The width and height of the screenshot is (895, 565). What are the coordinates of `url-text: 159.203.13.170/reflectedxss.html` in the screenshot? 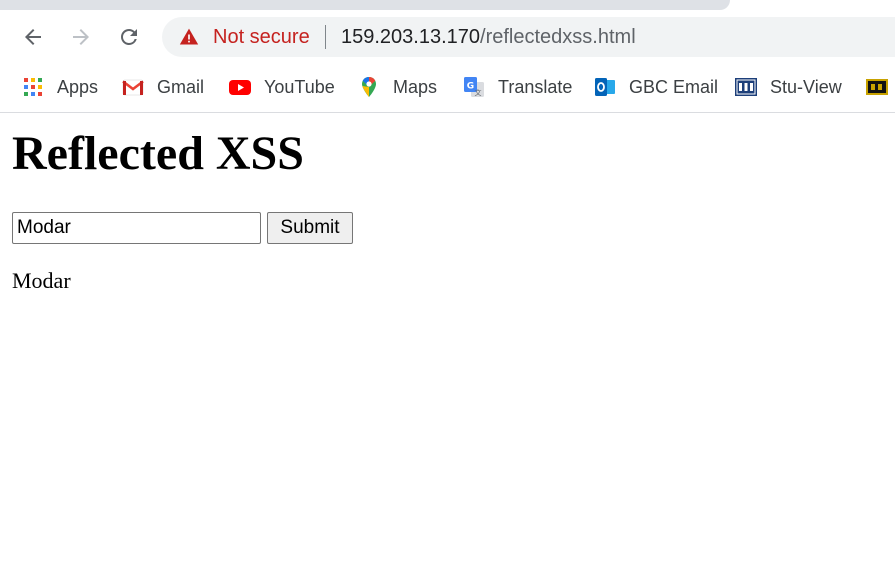 It's located at (488, 37).